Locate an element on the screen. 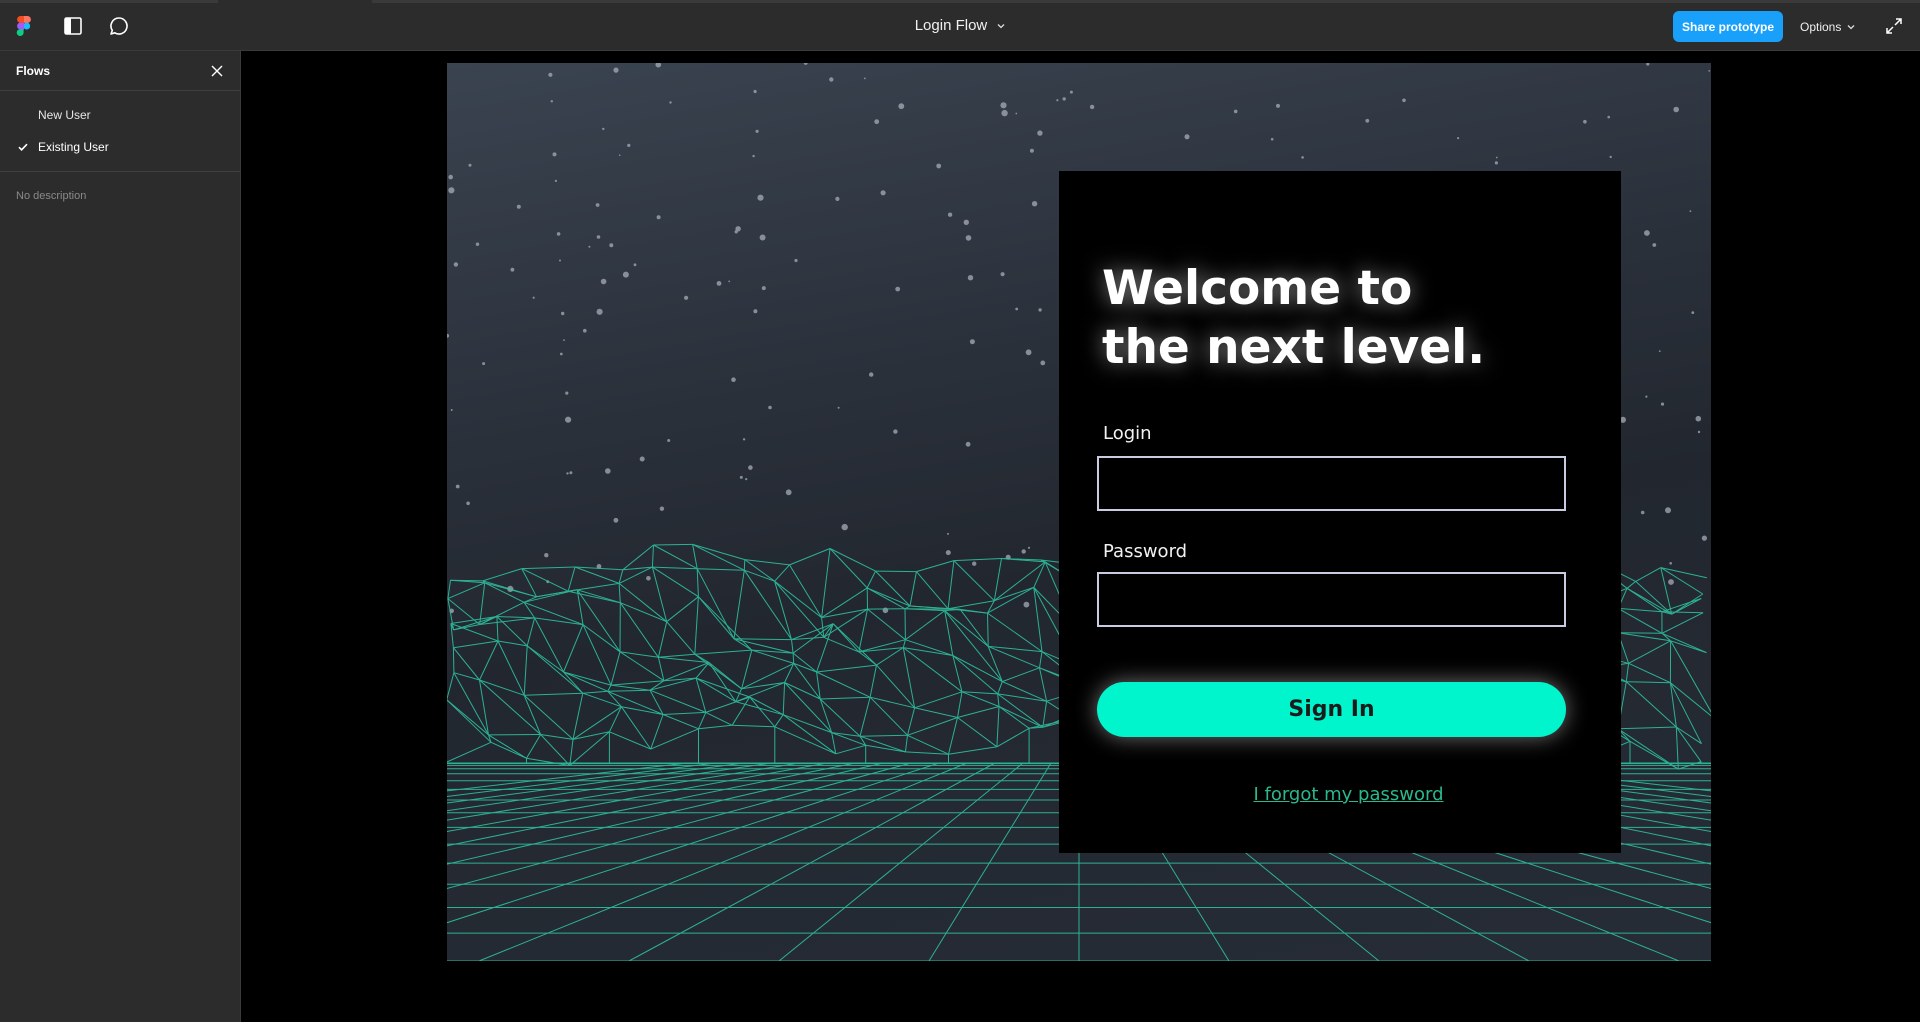 This screenshot has height=1022, width=1920. top-bar: Login Flow Share prototype Options is located at coordinates (960, 25).